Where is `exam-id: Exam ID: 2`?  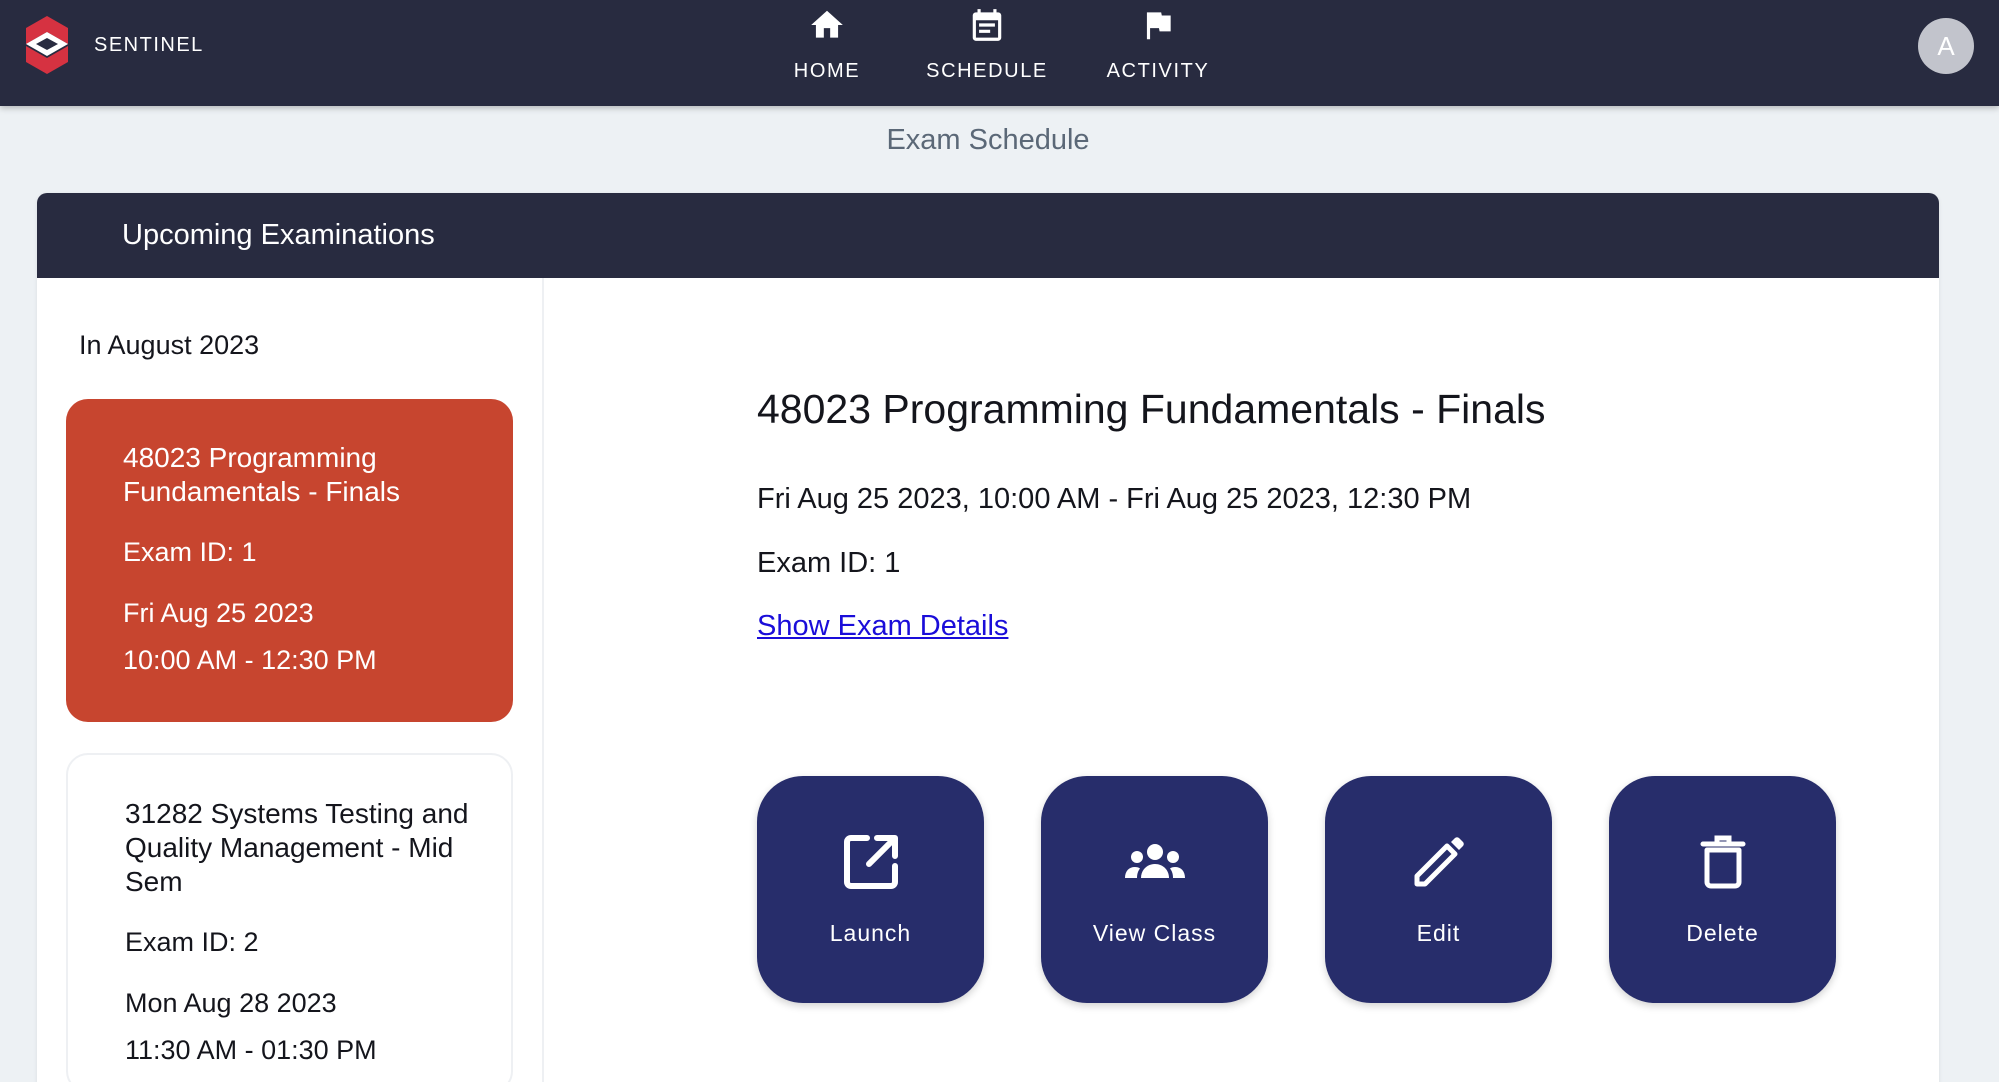
exam-id: Exam ID: 2 is located at coordinates (192, 942).